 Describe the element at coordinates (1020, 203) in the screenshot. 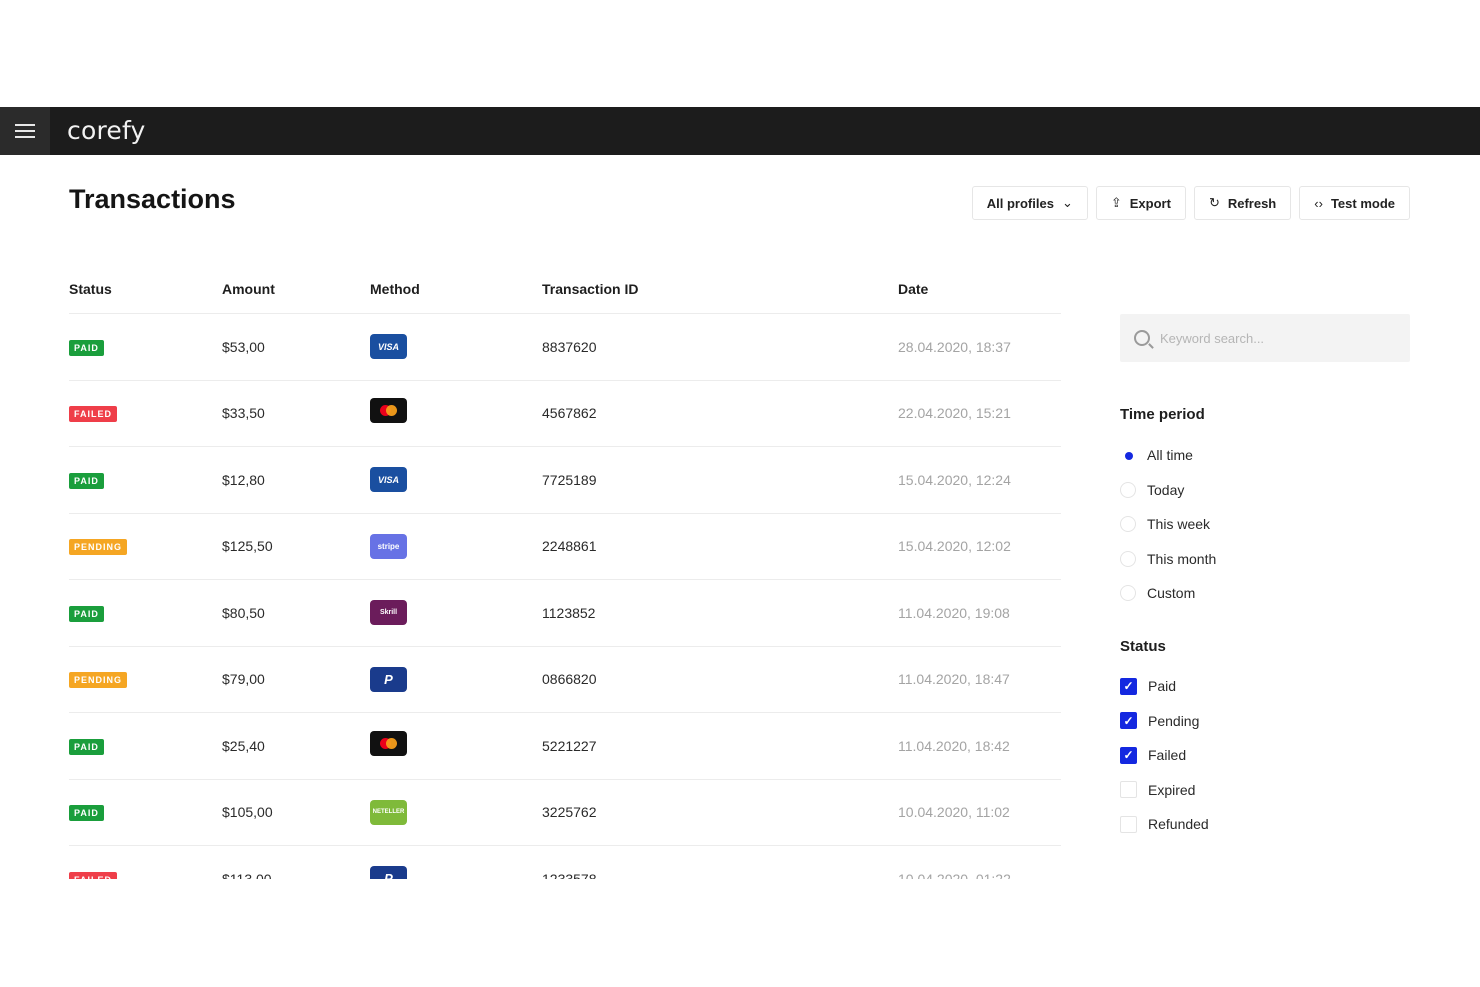

I see `all-profiles-label: All profiles` at that location.